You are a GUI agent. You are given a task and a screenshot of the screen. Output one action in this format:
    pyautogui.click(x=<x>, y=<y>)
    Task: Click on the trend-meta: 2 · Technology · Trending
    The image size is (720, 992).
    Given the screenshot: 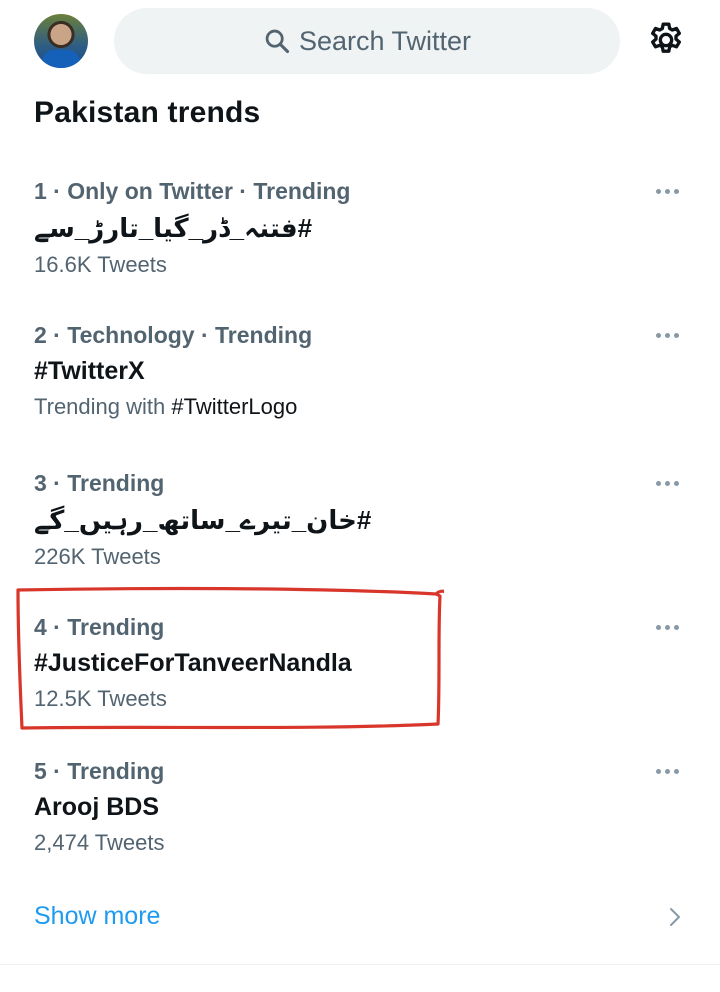 What is the action you would take?
    pyautogui.click(x=173, y=335)
    